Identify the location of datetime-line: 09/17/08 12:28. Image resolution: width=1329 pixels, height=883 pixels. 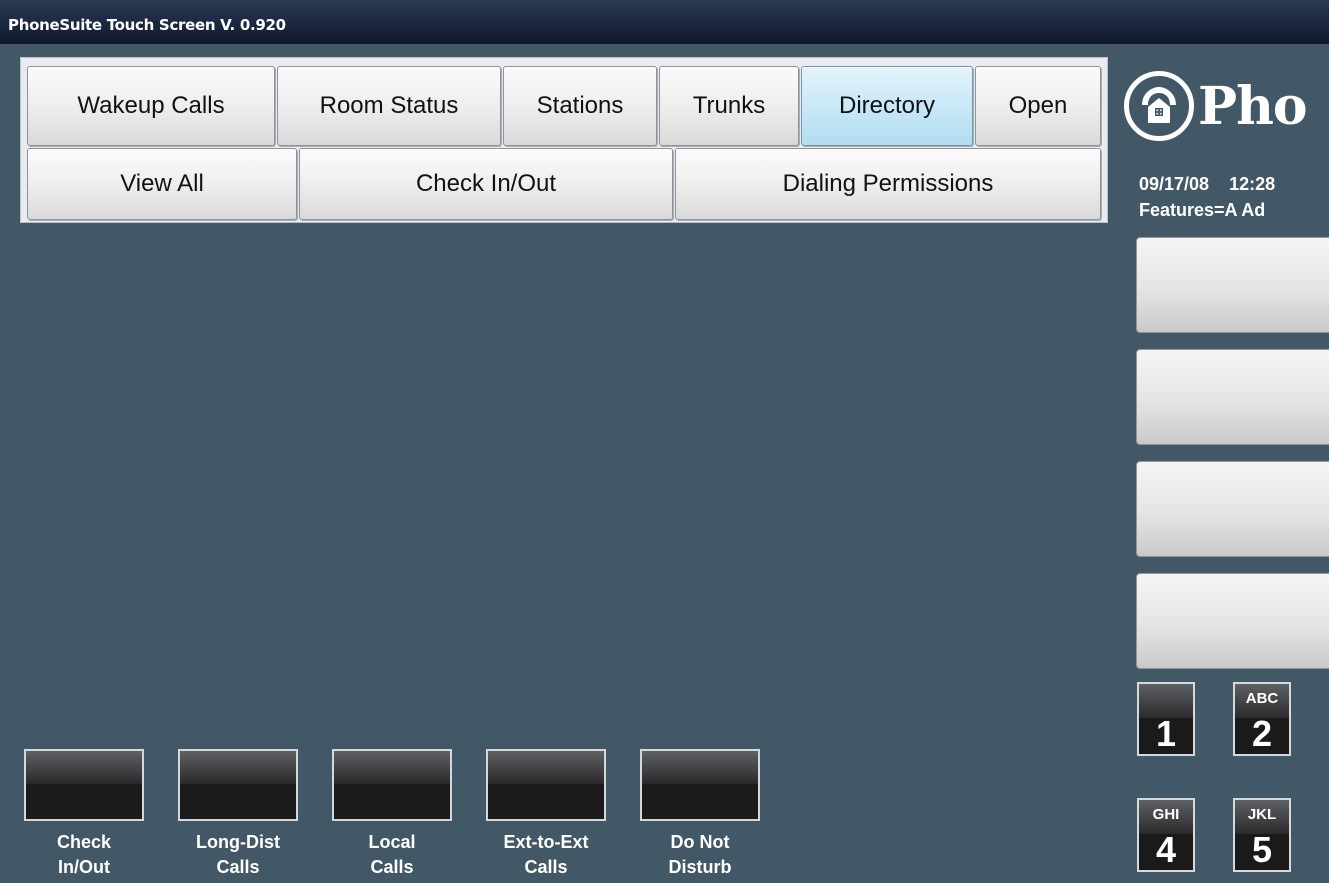
(1207, 184).